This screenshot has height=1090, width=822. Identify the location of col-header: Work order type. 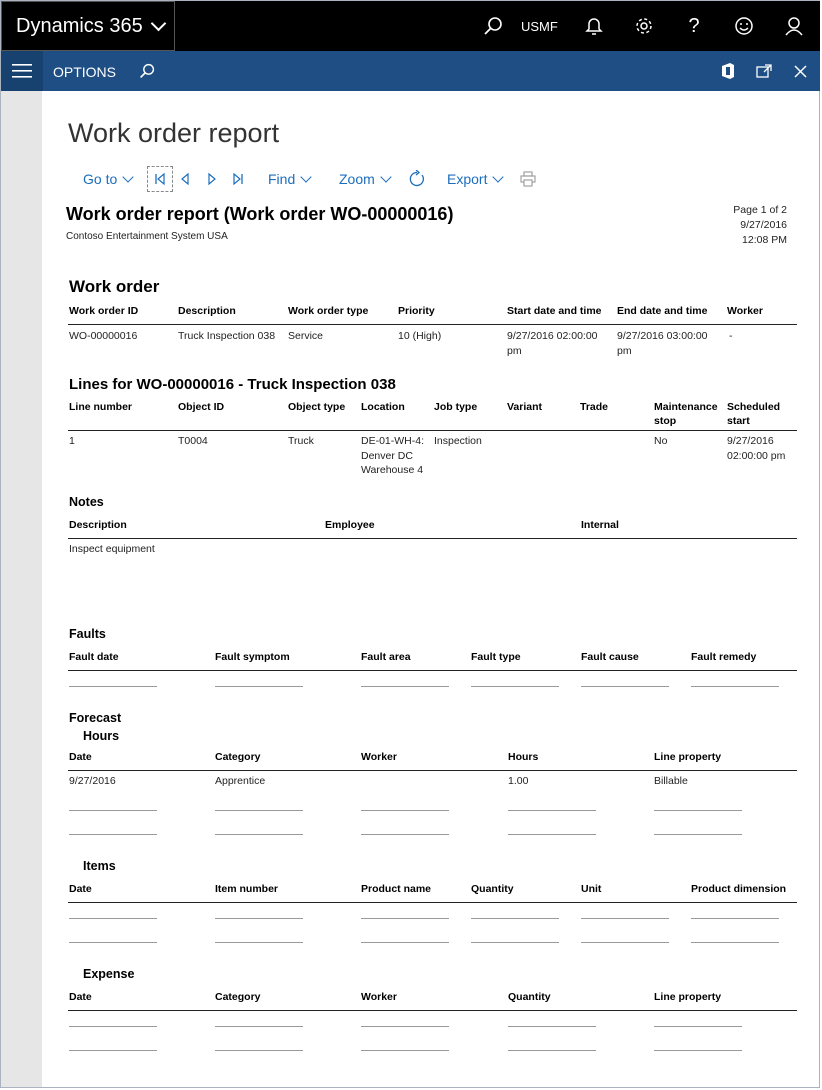
(328, 311).